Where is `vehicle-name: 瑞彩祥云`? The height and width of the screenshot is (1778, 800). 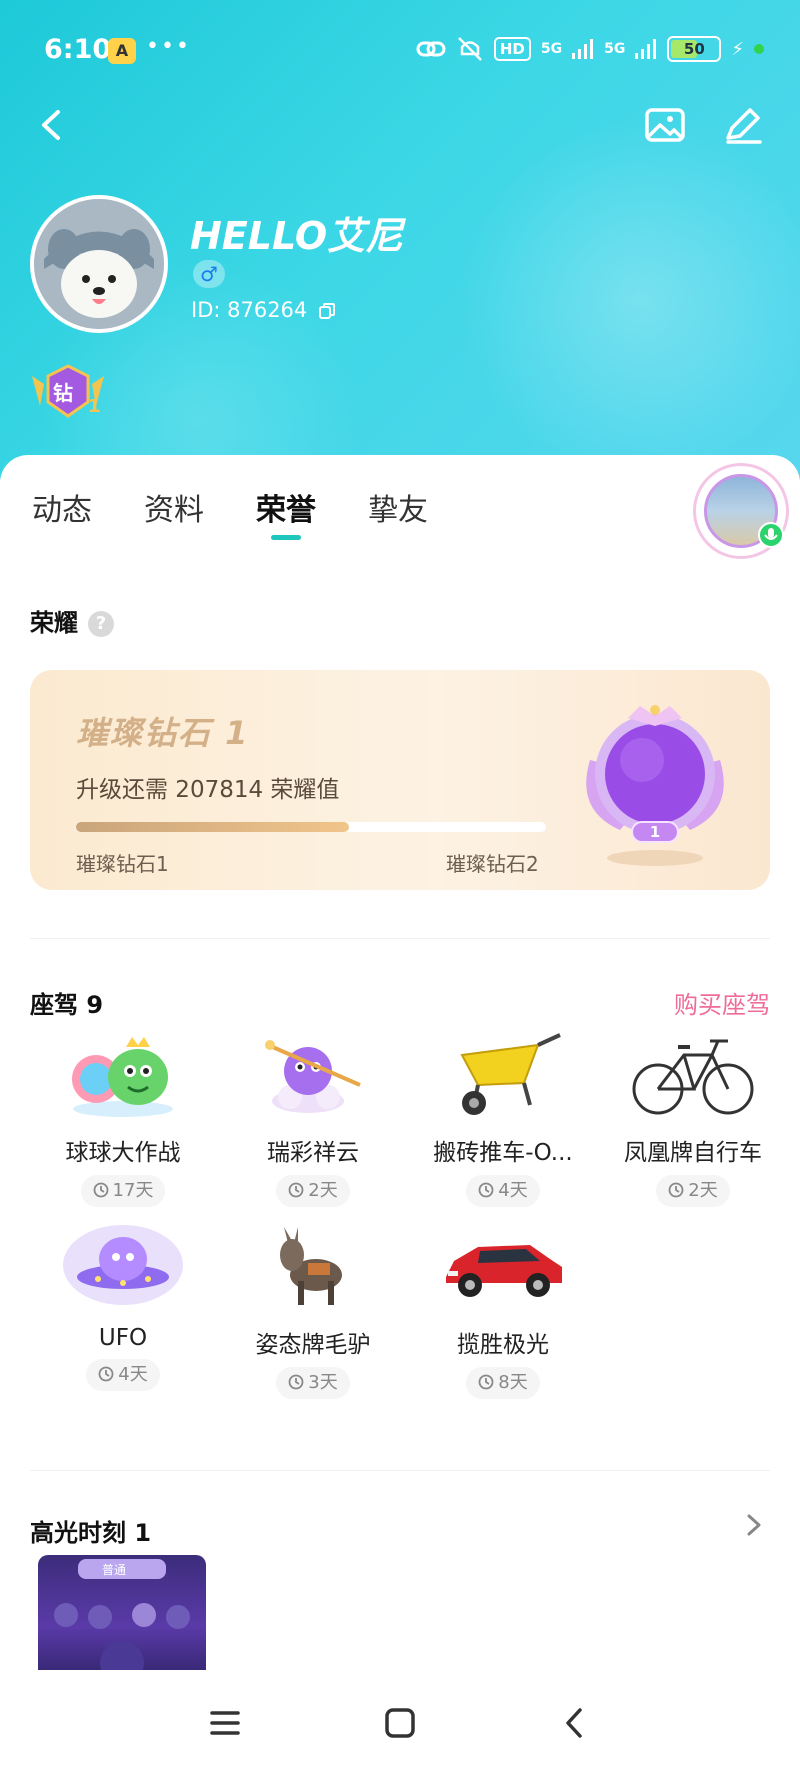
vehicle-name: 瑞彩祥云 is located at coordinates (313, 1153).